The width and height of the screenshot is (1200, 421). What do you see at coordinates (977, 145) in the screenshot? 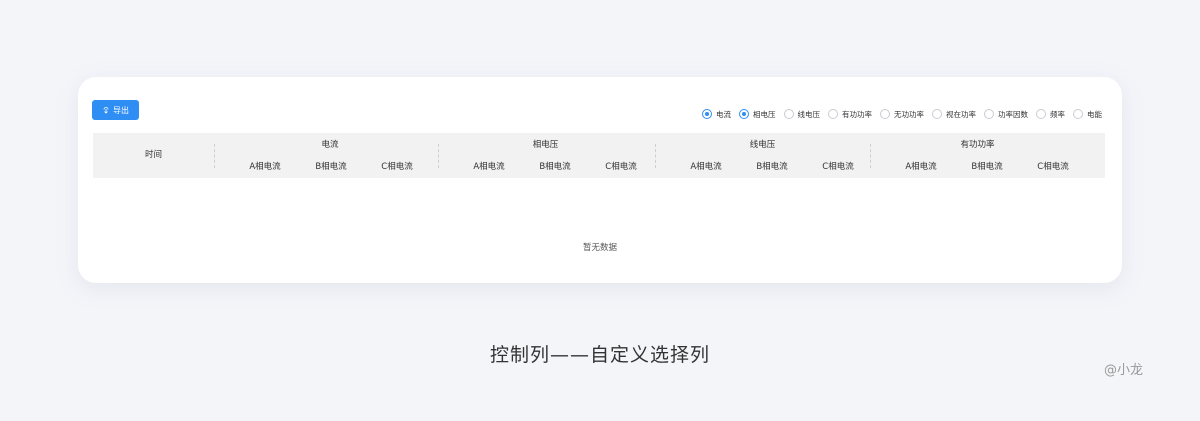
I see `column-group-header: 有功功率` at bounding box center [977, 145].